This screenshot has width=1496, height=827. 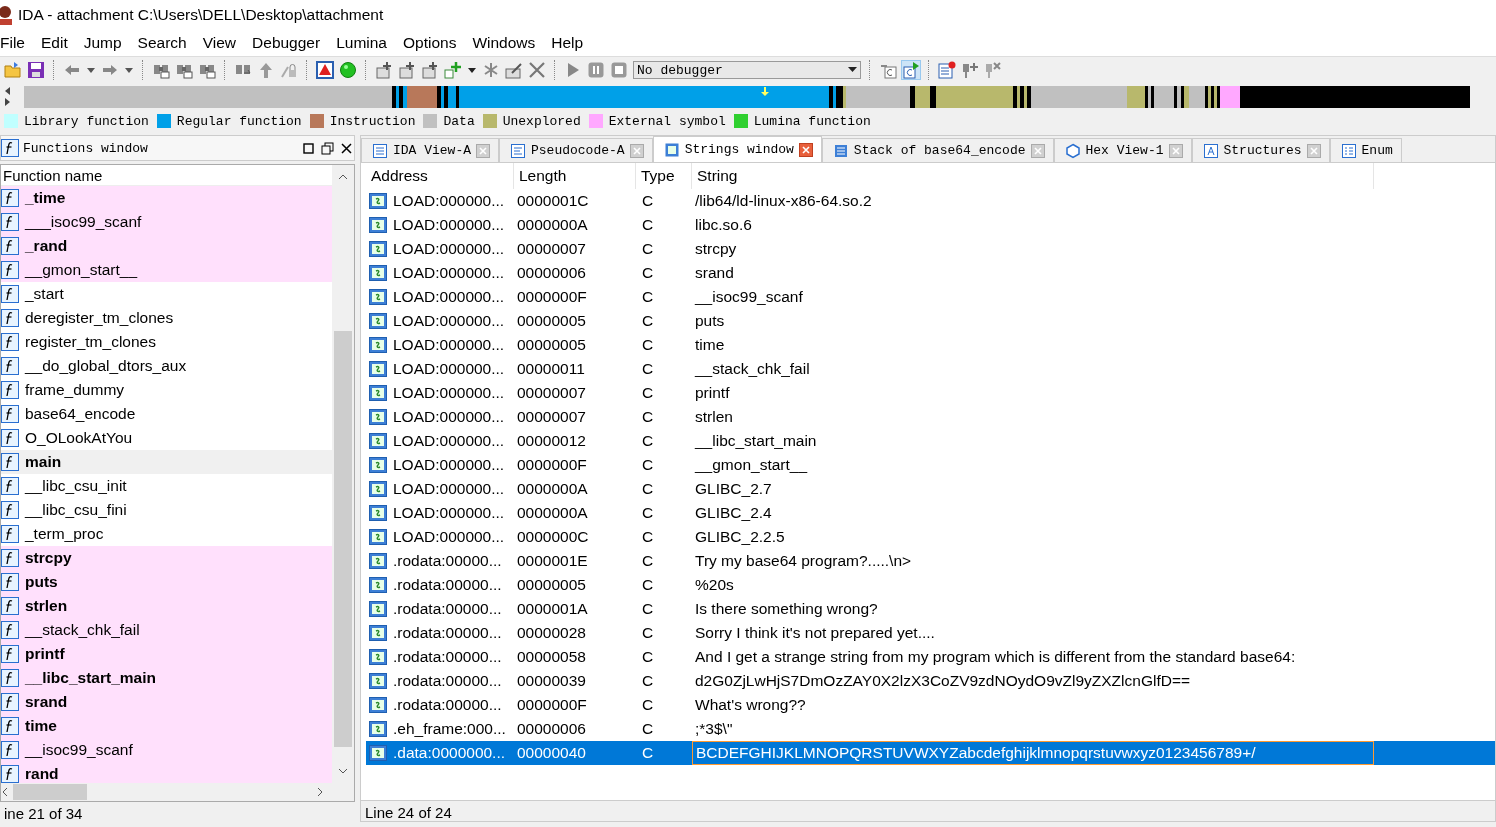 I want to click on menu-item: Help, so click(x=567, y=43).